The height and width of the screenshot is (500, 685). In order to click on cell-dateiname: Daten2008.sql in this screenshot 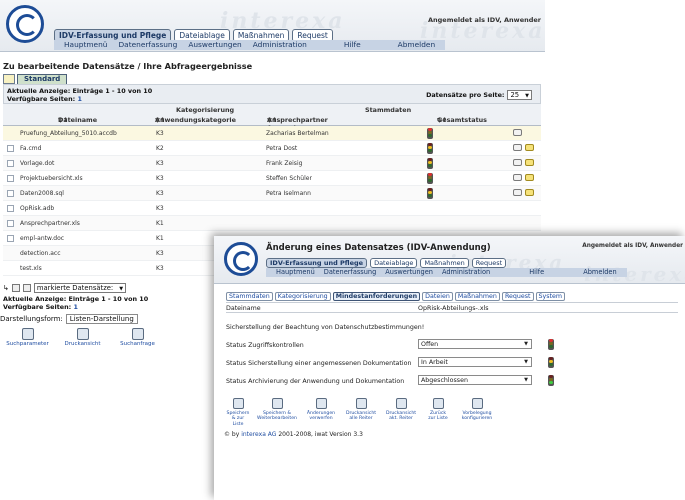, I will do `click(42, 193)`.